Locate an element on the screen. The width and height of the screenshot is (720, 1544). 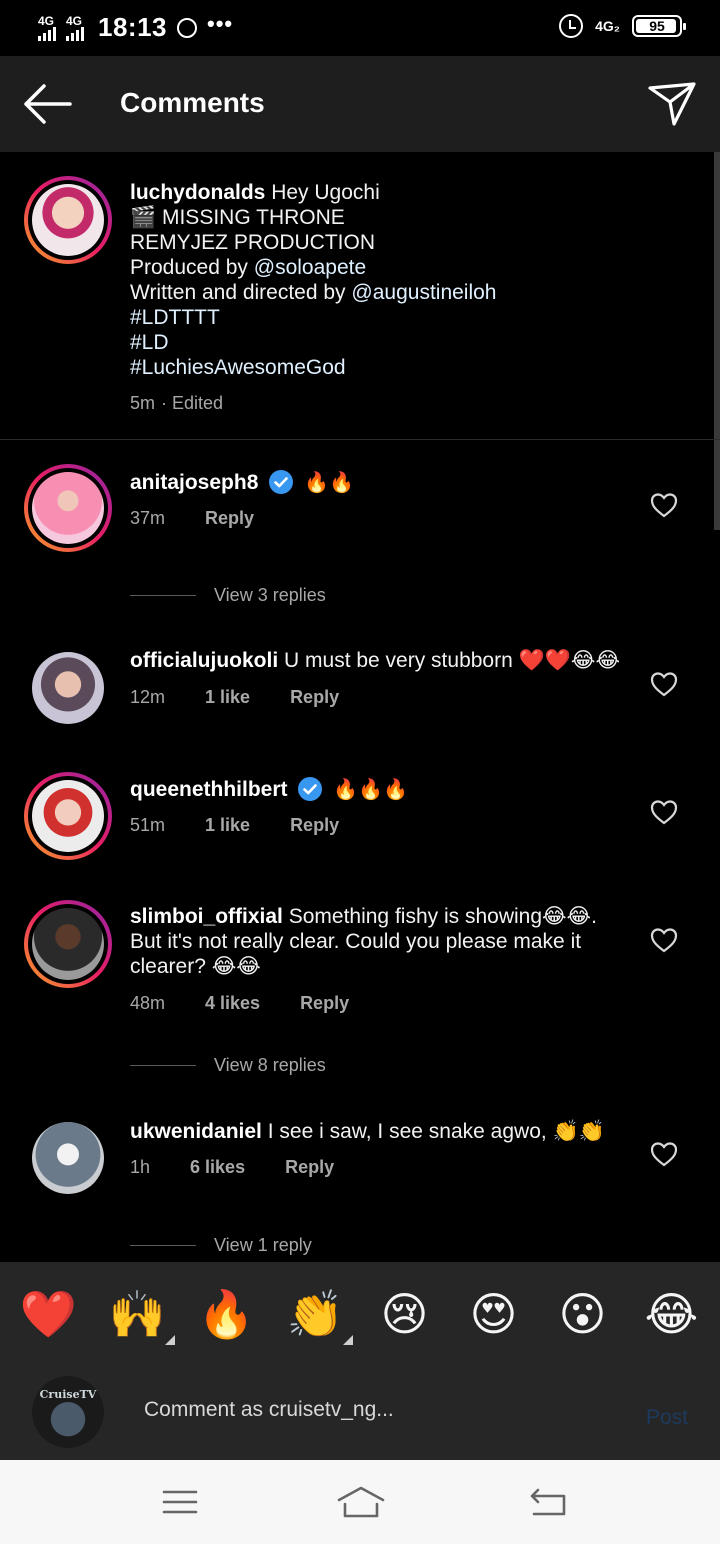
comment-body: 🔥🔥🔥 is located at coordinates (370, 790).